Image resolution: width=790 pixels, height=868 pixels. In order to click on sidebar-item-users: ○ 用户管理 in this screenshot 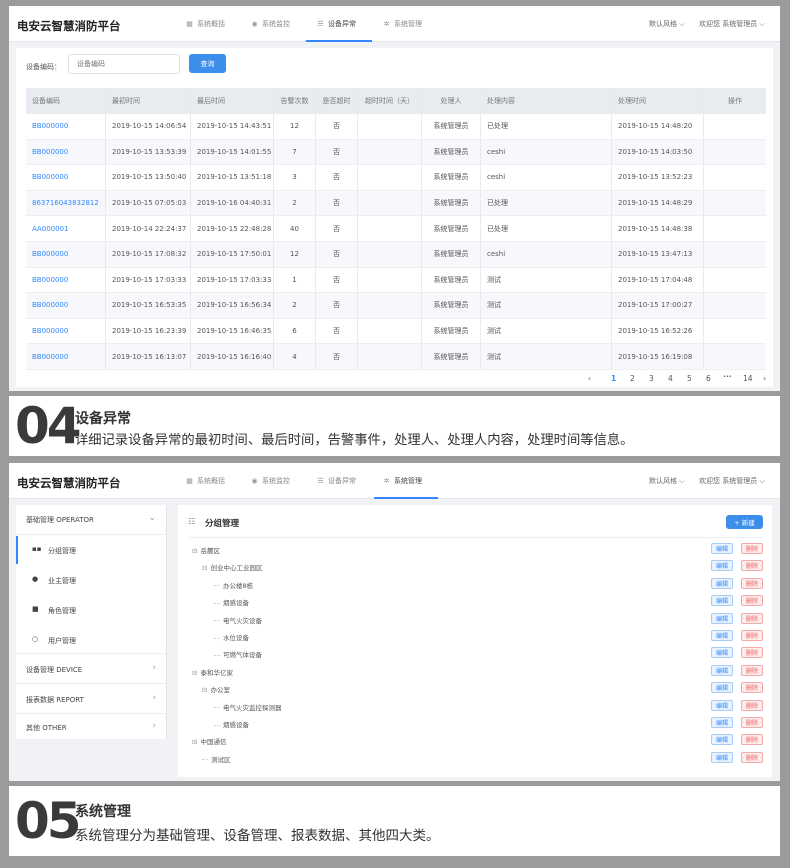, I will do `click(91, 640)`.